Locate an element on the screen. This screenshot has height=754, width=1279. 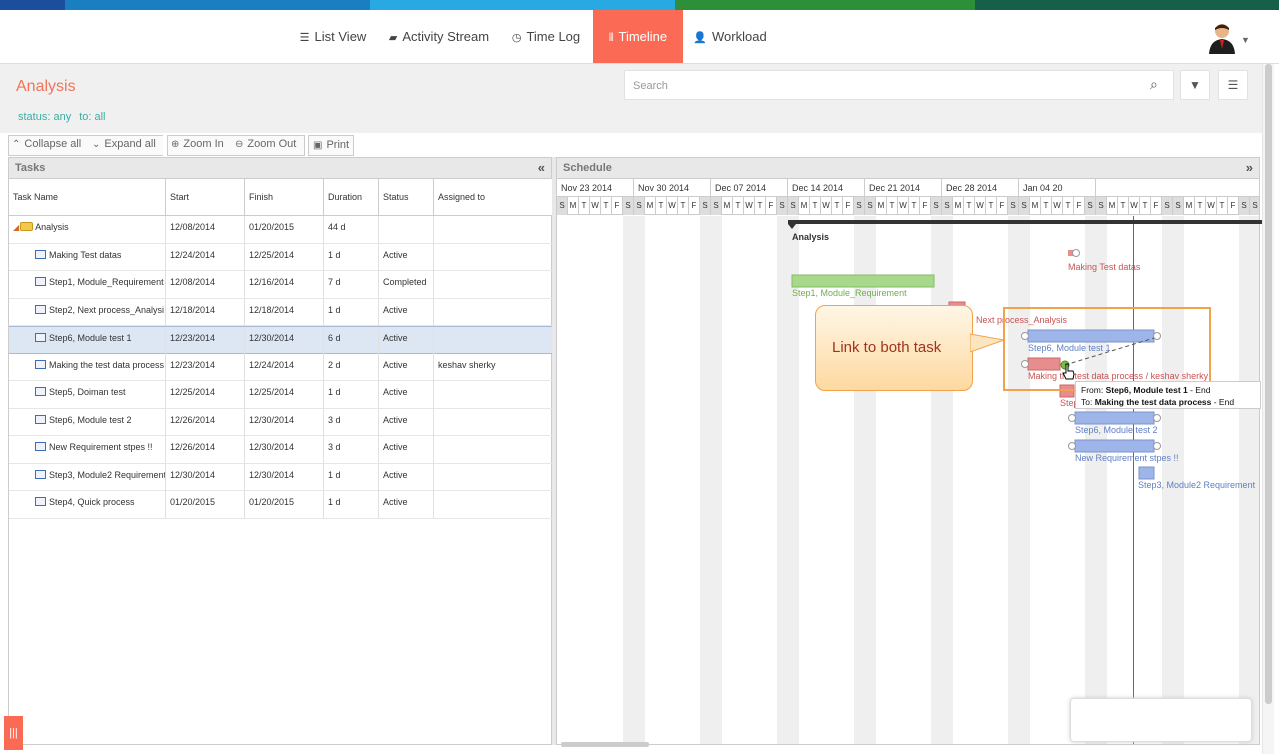
tooltip-to: To: Making the test data process - End is located at coordinates (1158, 402).